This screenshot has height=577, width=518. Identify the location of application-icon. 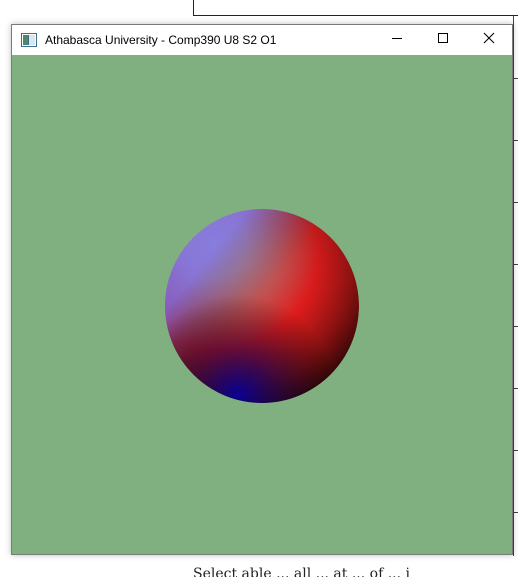
(29, 40).